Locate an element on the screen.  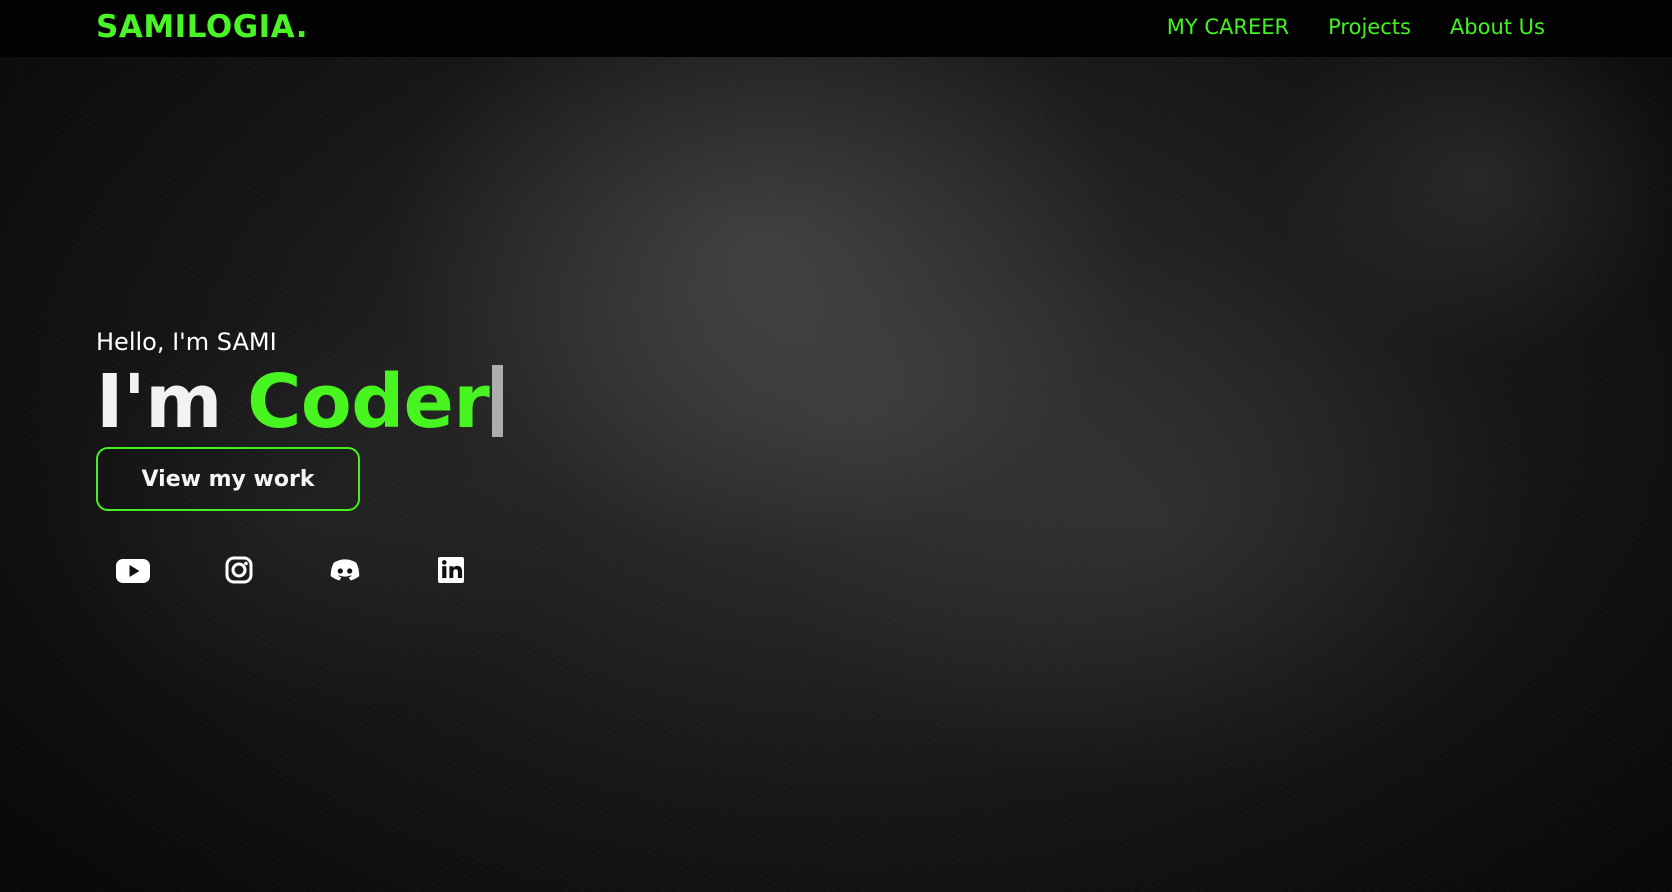
nav-link-projects: Projects is located at coordinates (1369, 27).